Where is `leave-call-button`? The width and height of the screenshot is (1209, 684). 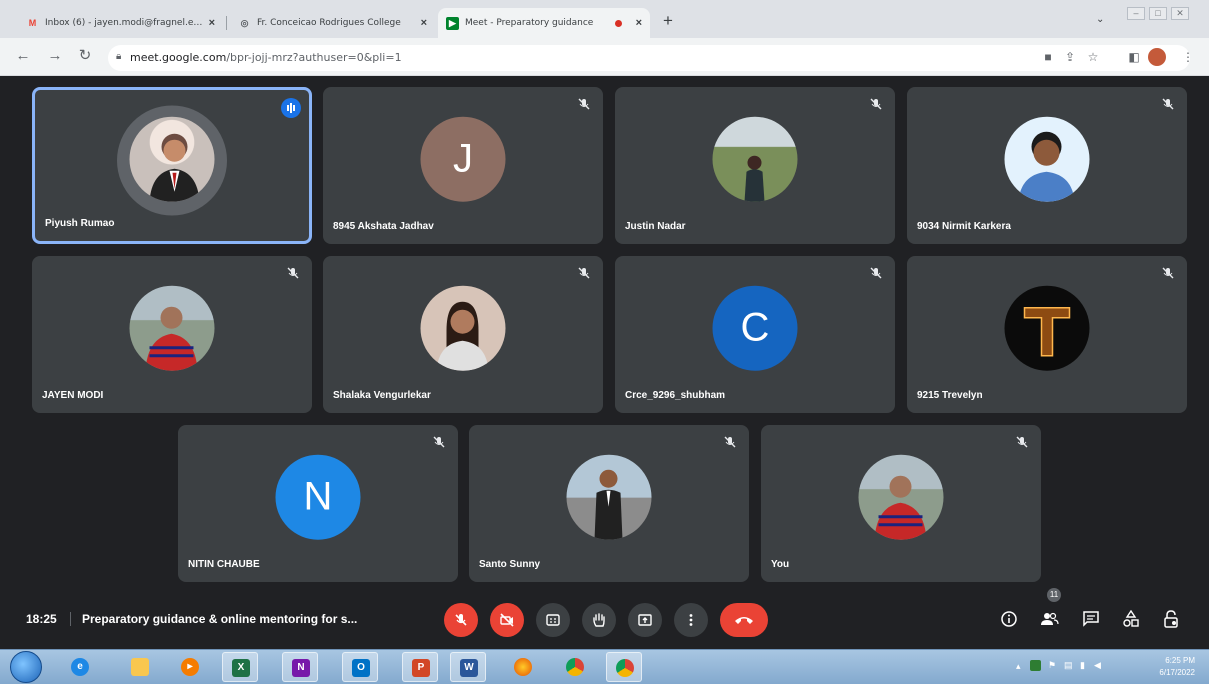 leave-call-button is located at coordinates (744, 620).